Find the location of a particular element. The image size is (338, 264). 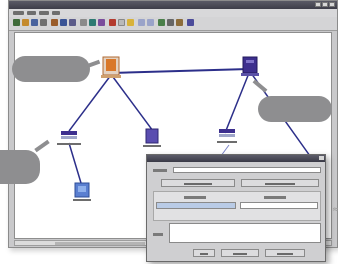

toolbar-link-icon is located at coordinates (92, 22).